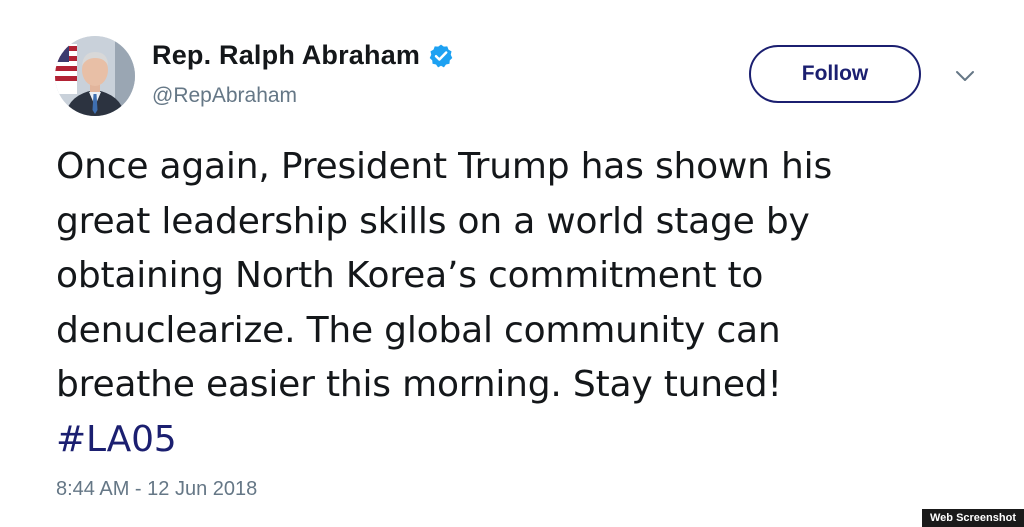 The height and width of the screenshot is (527, 1024). I want to click on tweet-text-line: denuclearize. The global community can, so click(418, 330).